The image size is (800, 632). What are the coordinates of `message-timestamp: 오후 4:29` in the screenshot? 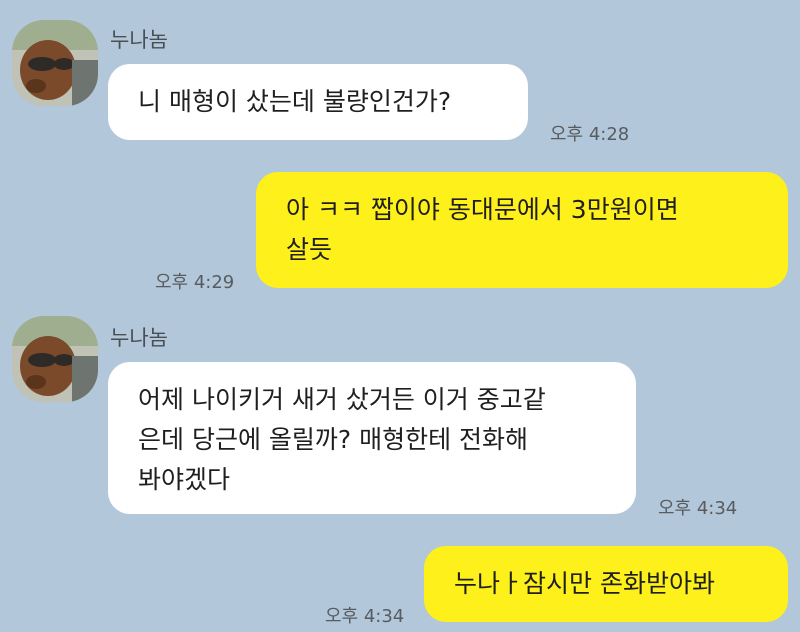 It's located at (195, 282).